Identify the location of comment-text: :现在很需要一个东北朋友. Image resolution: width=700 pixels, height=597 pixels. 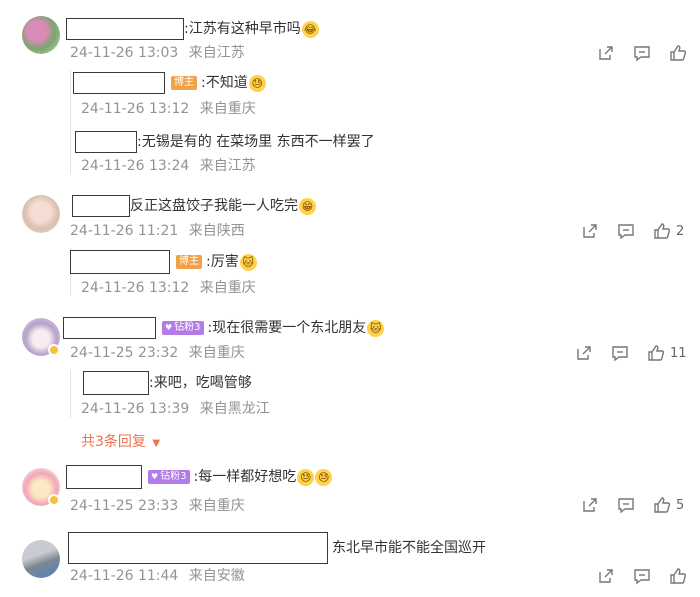
(287, 328).